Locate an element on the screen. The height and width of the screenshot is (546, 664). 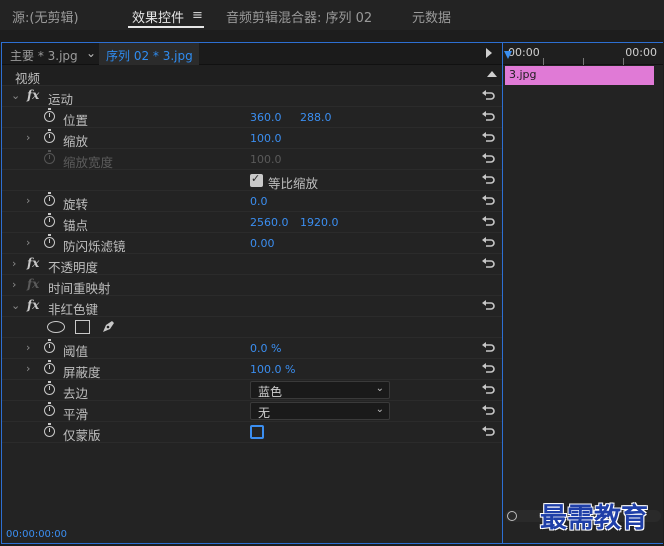
anchor-x-value: 2560.0 is located at coordinates (269, 222).